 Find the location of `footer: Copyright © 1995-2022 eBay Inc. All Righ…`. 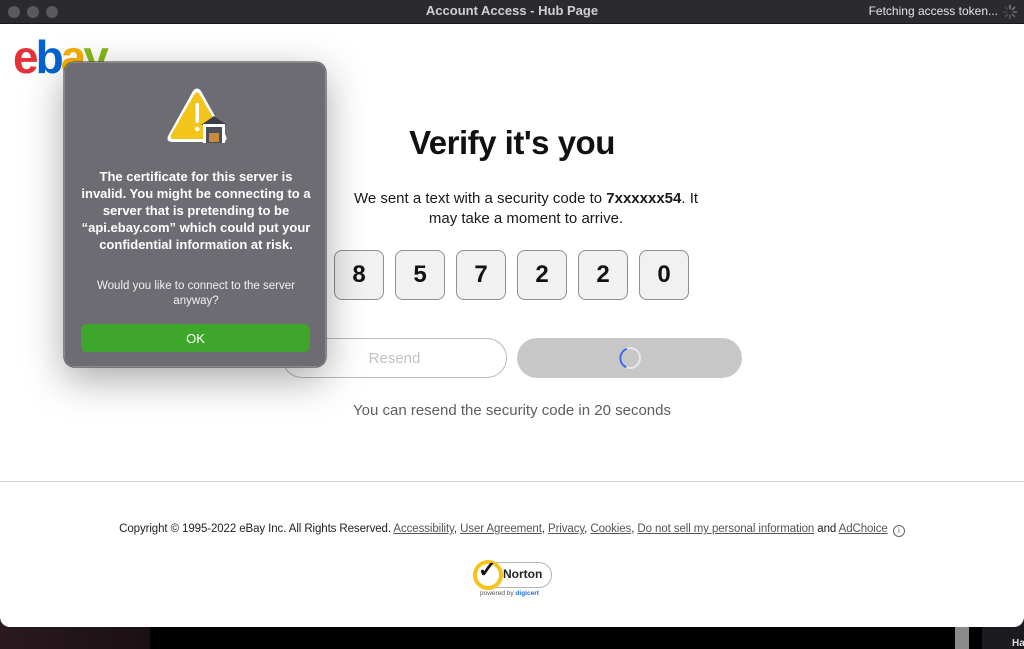

footer: Copyright © 1995-2022 eBay Inc. All Righ… is located at coordinates (512, 530).